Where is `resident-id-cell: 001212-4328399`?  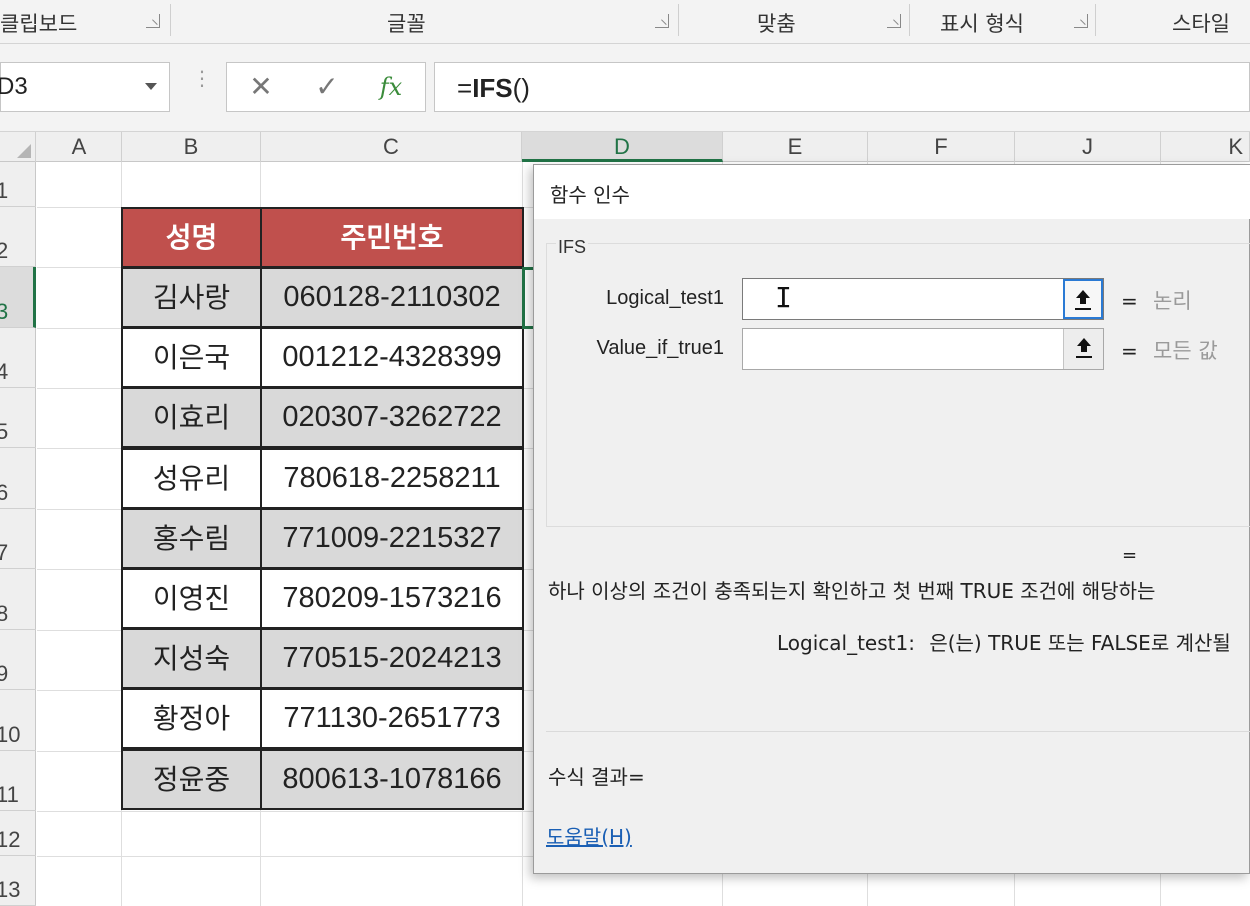
resident-id-cell: 001212-4328399 is located at coordinates (392, 357).